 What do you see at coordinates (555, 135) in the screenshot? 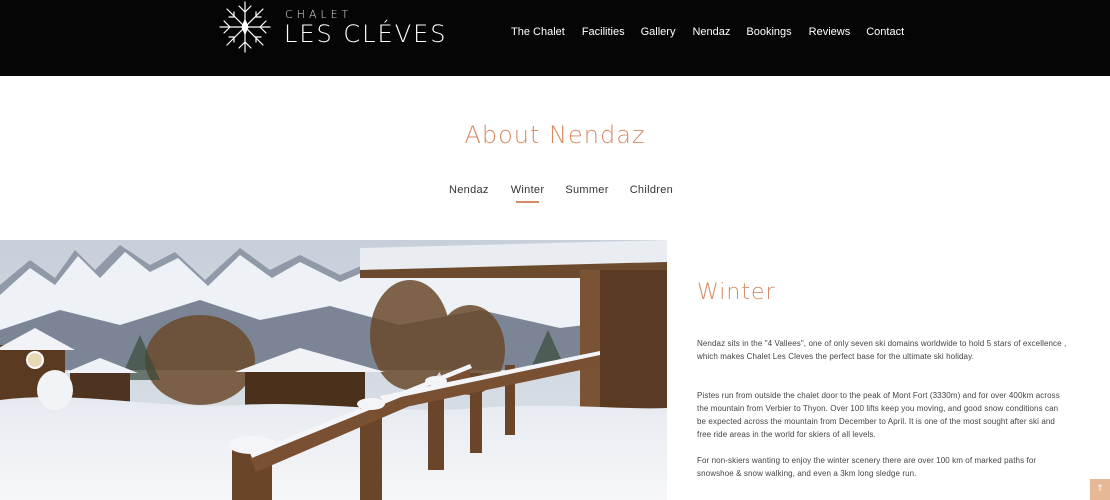
I see `page-title: About Nendaz` at bounding box center [555, 135].